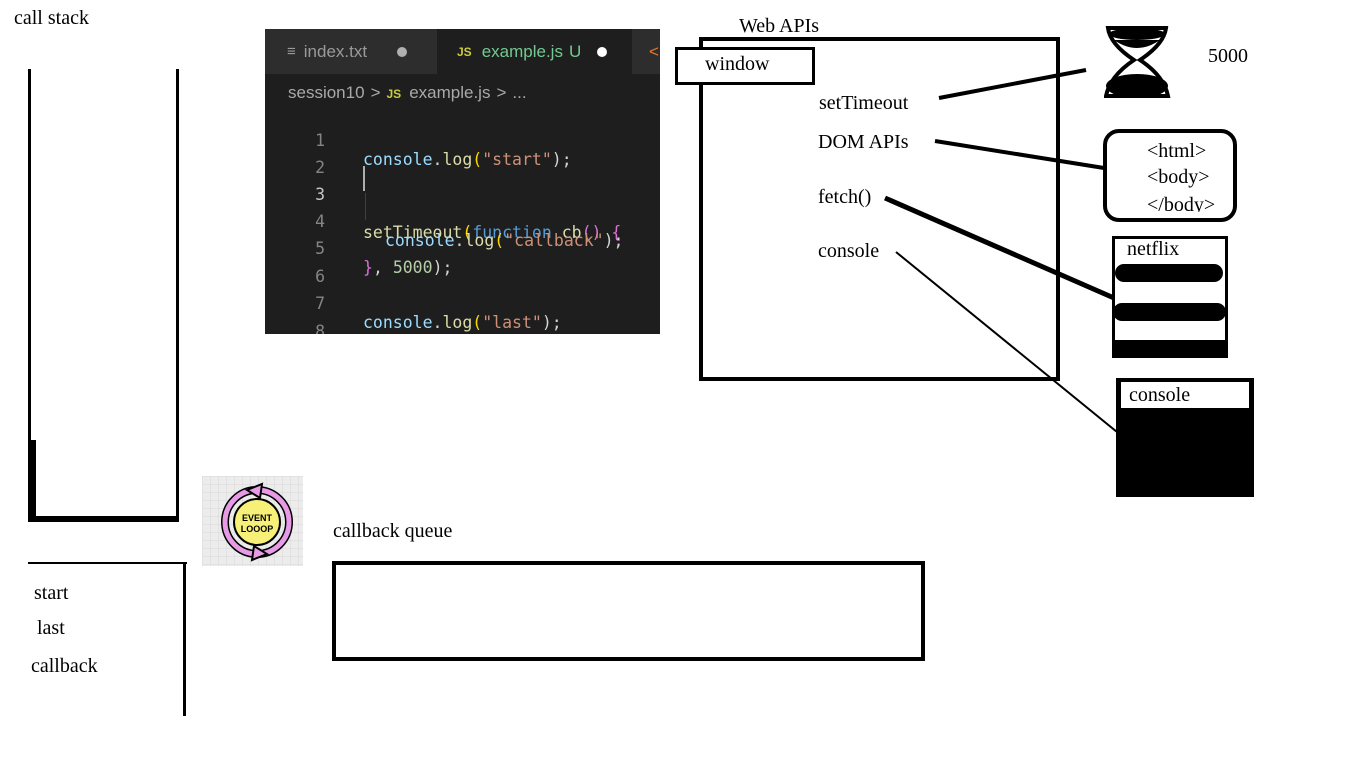 Image resolution: width=1366 pixels, height=768 pixels. What do you see at coordinates (51, 628) in the screenshot?
I see `output-line-last: last` at bounding box center [51, 628].